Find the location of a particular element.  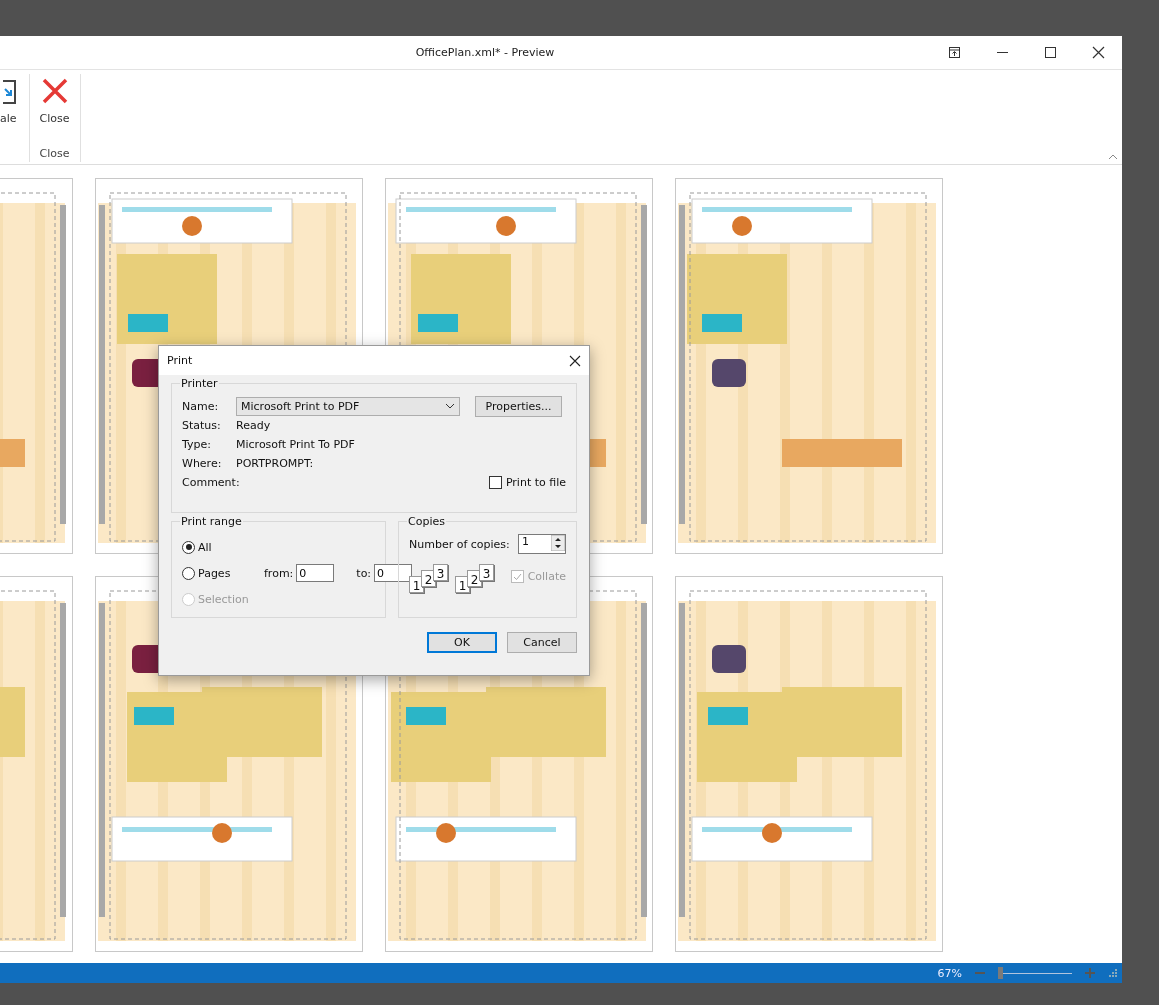

window-title: OfficePlan.xml* - Preview is located at coordinates (485, 52).